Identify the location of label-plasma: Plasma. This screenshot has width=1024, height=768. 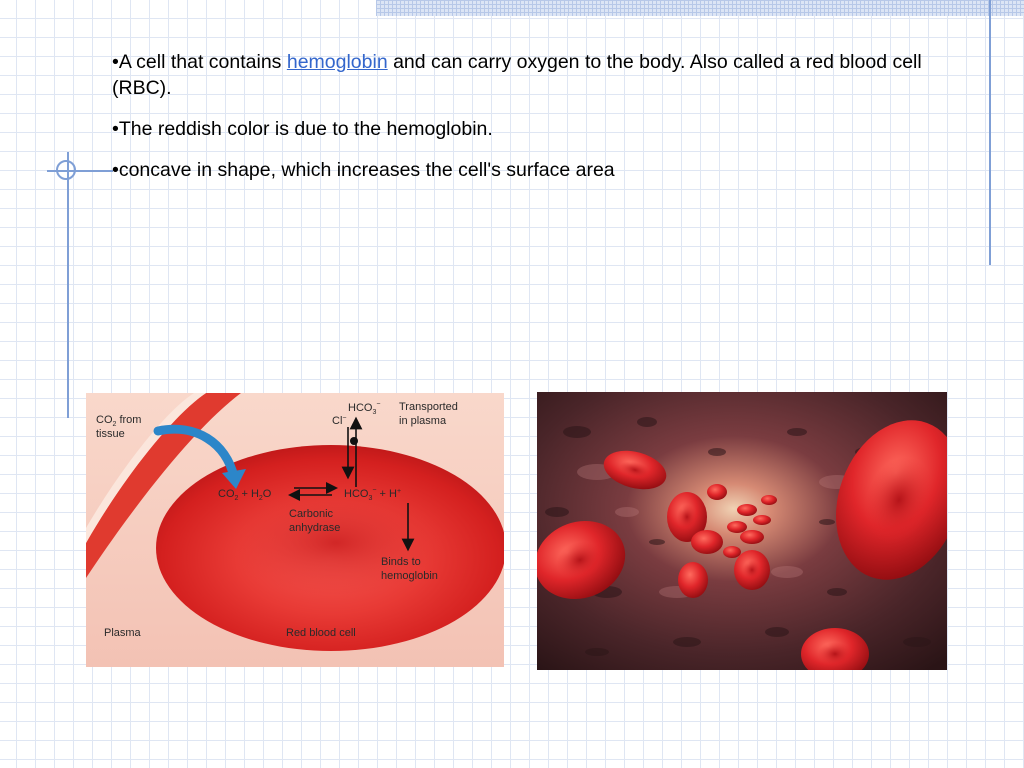
(123, 633).